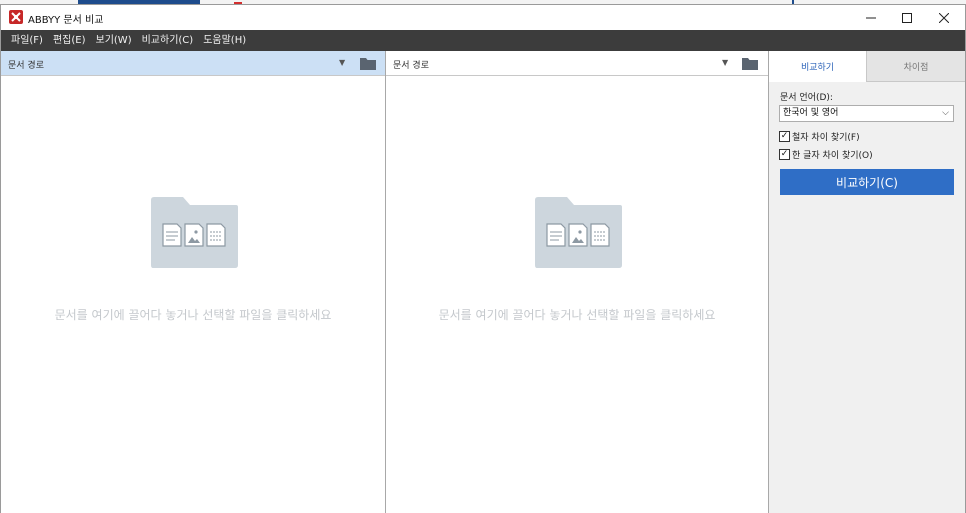 Image resolution: width=966 pixels, height=513 pixels. What do you see at coordinates (411, 66) in the screenshot?
I see `right-path-label: 문서 경로` at bounding box center [411, 66].